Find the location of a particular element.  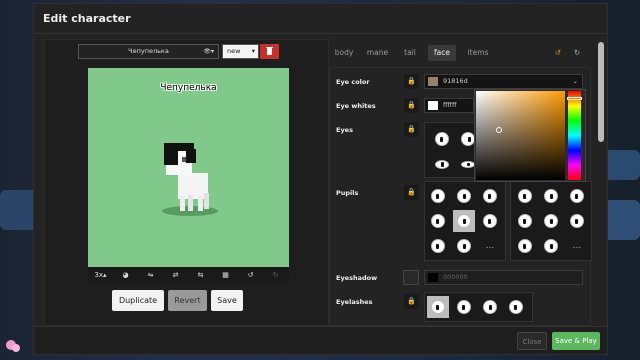

modal-title: Edit character is located at coordinates (320, 19).